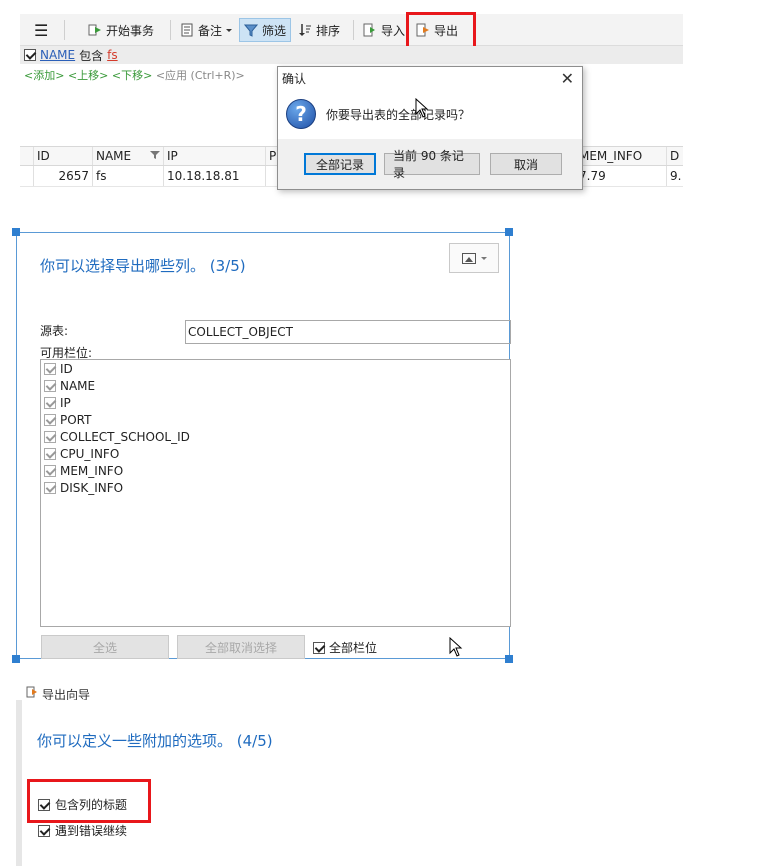 The image size is (778, 866). I want to click on column-header: ID, so click(63, 156).